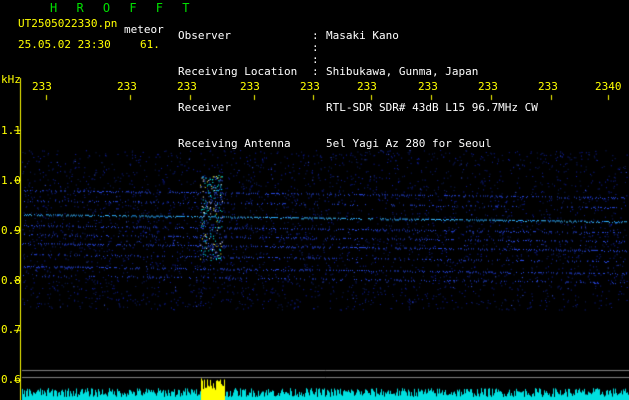  I want to click on frequency-unit-label: kHz, so click(11, 79).